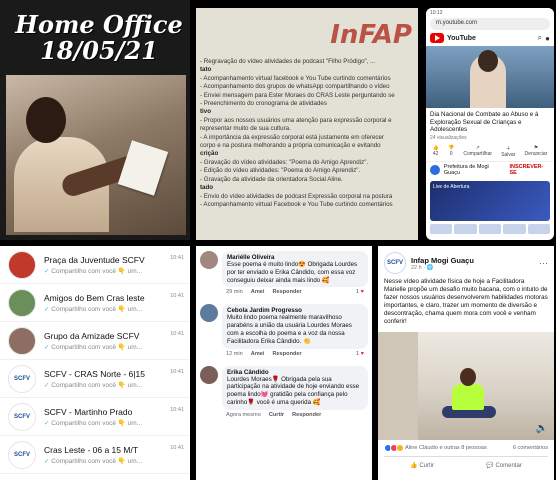 This screenshot has width=556, height=480. I want to click on post-video: 🔈, so click(466, 386).